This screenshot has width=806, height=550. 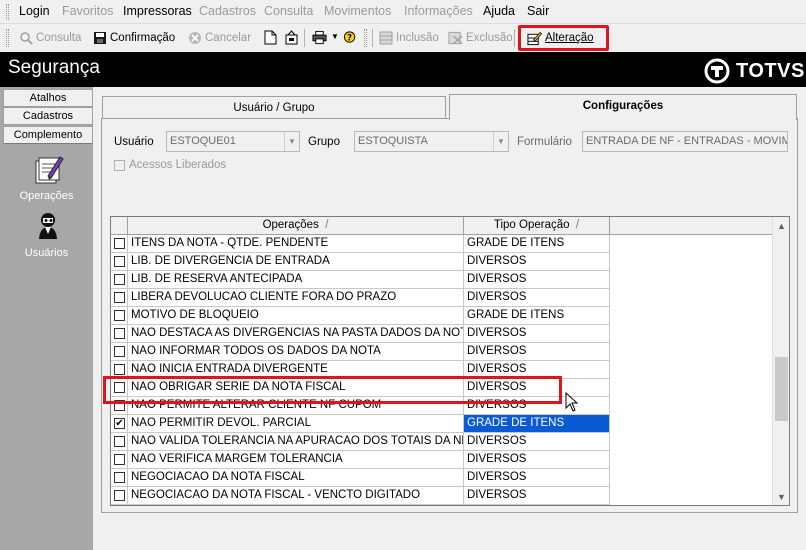 What do you see at coordinates (296, 226) in the screenshot?
I see `grid-header-operacoes: Operações /` at bounding box center [296, 226].